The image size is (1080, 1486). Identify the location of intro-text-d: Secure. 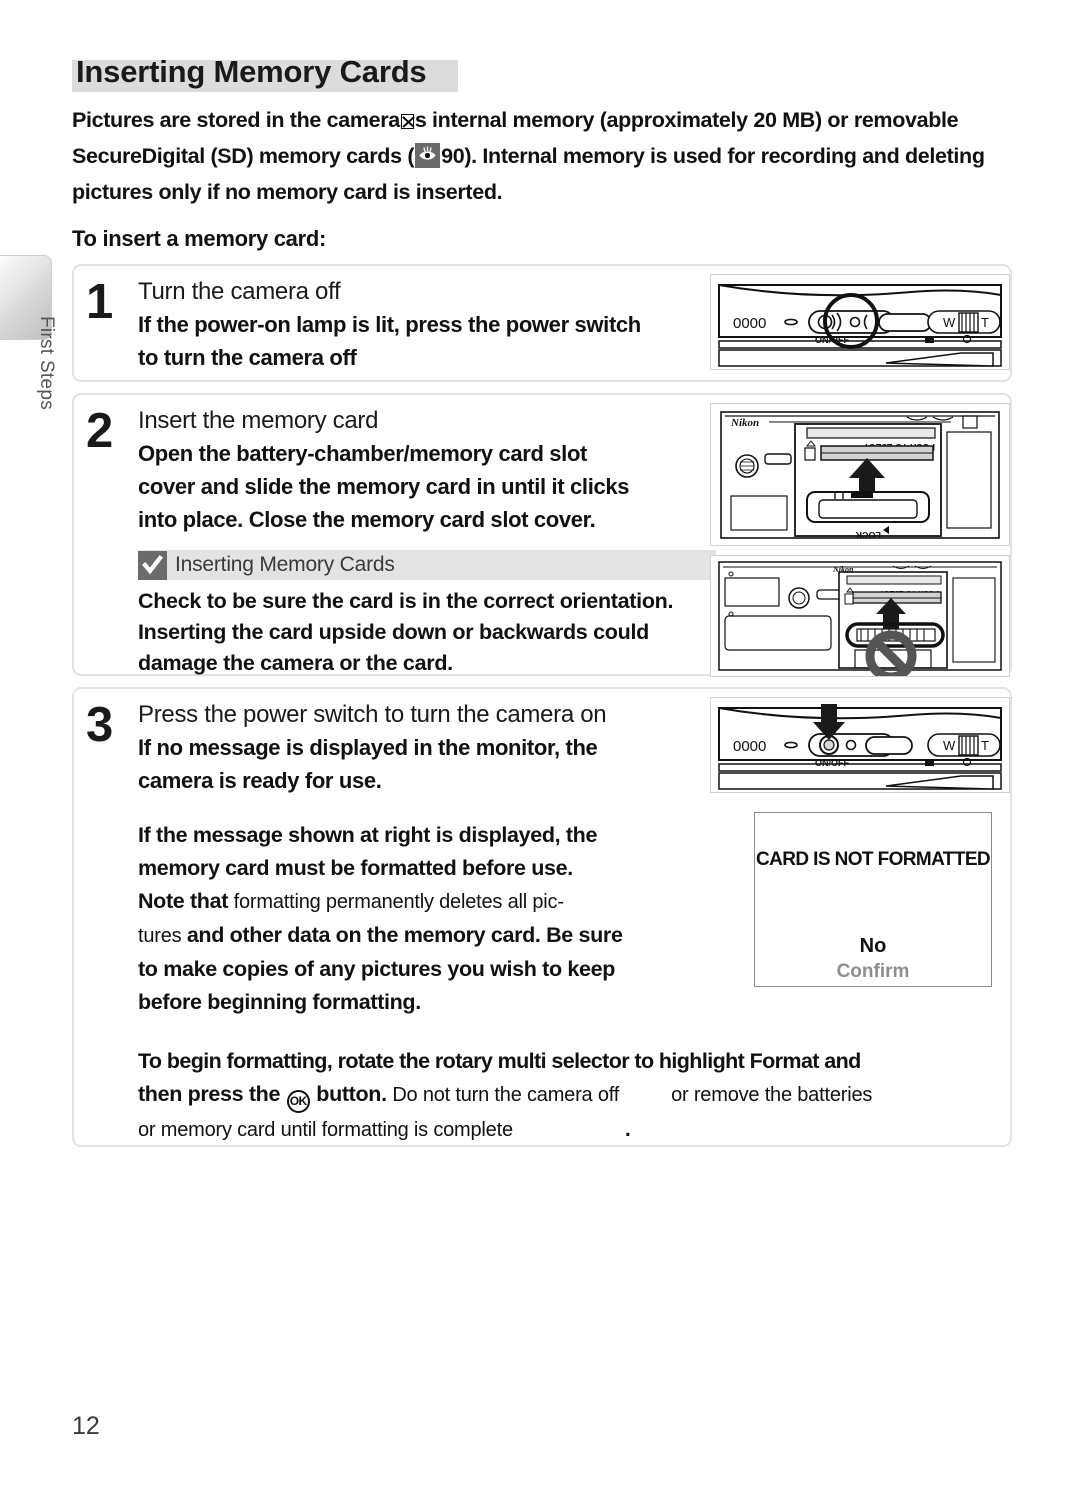
(107, 156).